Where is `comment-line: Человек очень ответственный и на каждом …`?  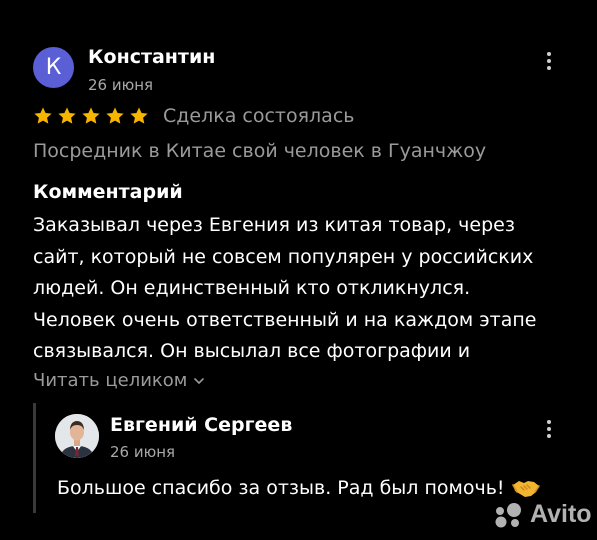
comment-line: Человек очень ответственный и на каждом … is located at coordinates (285, 319).